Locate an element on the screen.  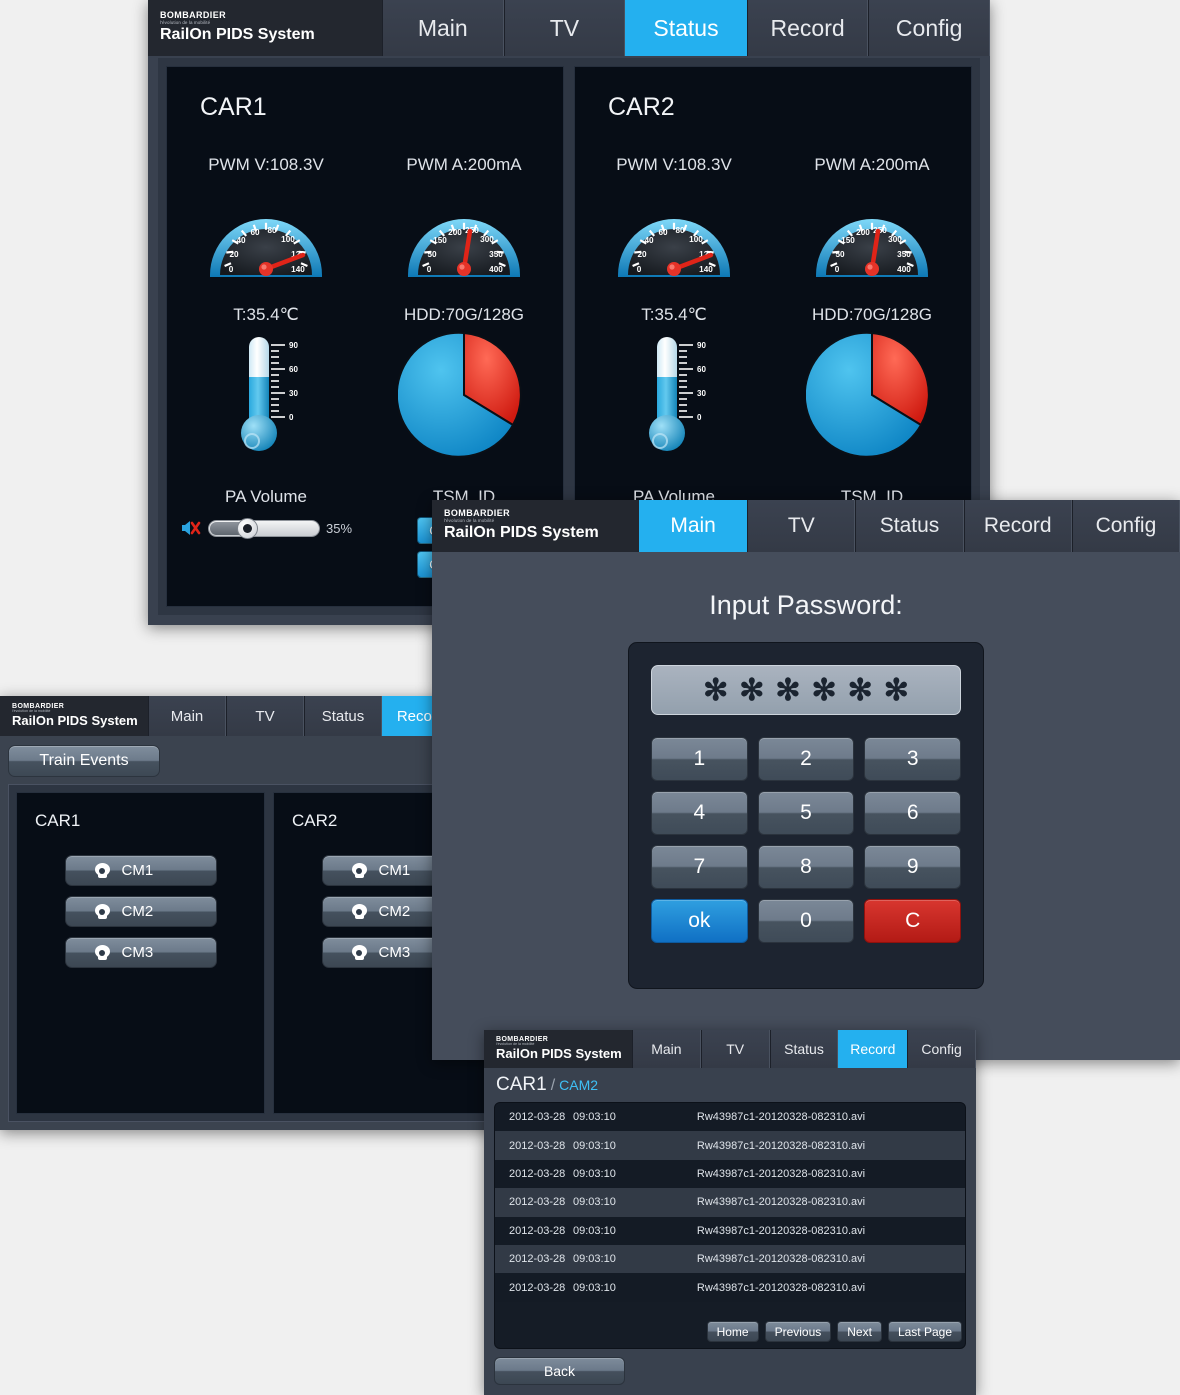
files-tab-tv: TV is located at coordinates (735, 1049).